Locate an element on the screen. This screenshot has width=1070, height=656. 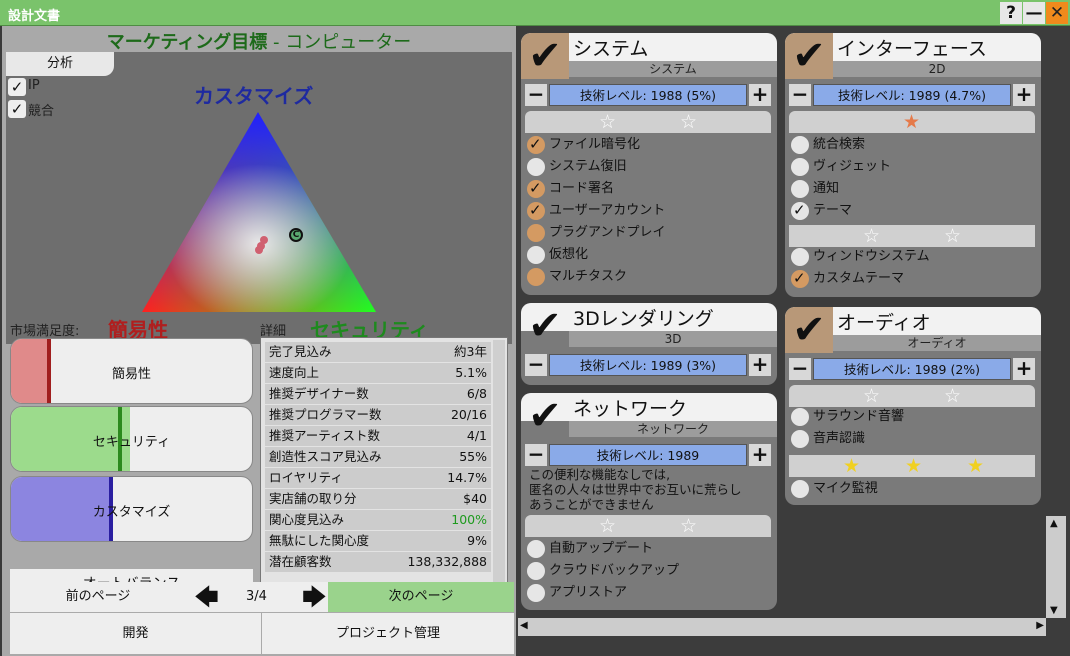
detail-row: 推奨デザイナー数 6/8 is located at coordinates (378, 394).